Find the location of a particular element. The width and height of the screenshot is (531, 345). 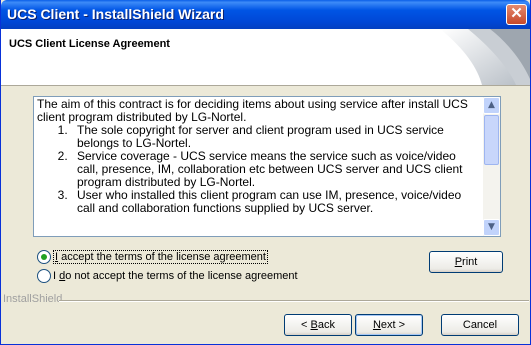

title-bar: UCS Client - InstallShield Wizard ✕ is located at coordinates (265, 14).